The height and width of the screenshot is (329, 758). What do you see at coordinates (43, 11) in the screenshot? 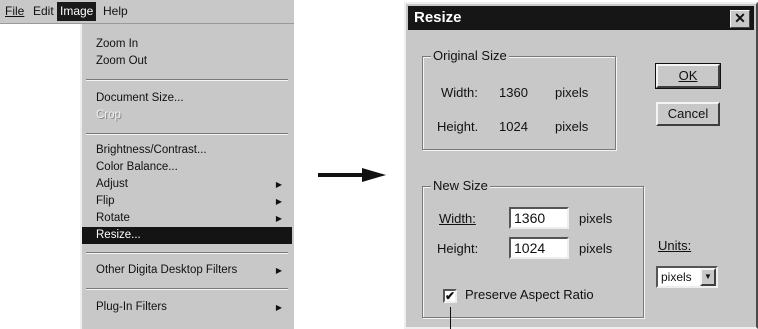
I see `menu-edit: Edit` at bounding box center [43, 11].